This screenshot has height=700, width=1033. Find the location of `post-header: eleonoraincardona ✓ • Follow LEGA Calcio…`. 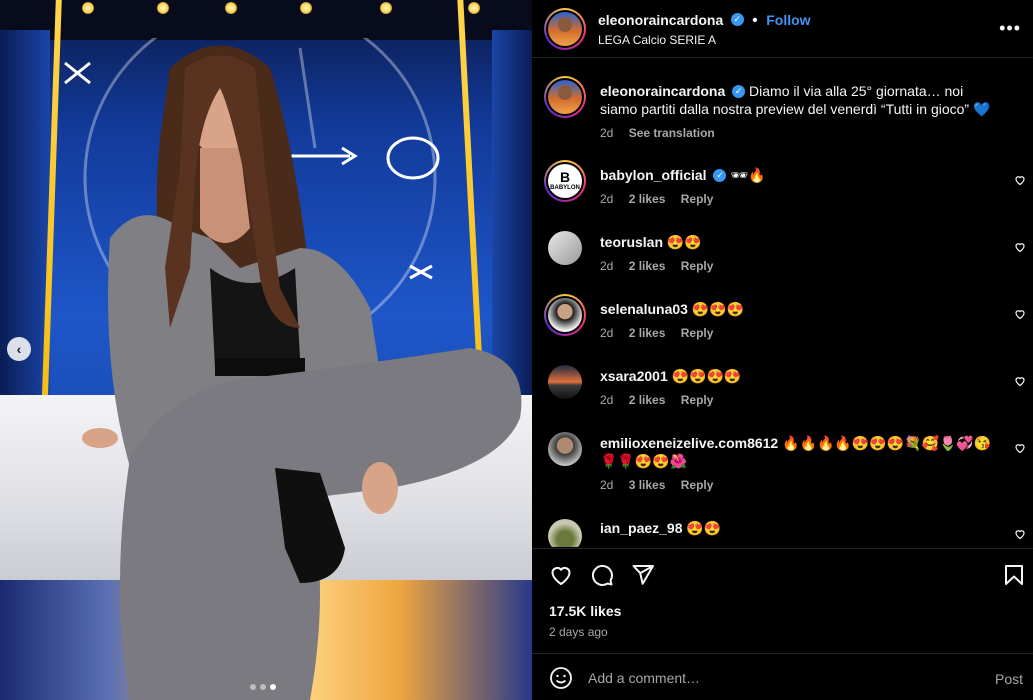

post-header: eleonoraincardona ✓ • Follow LEGA Calcio… is located at coordinates (782, 29).